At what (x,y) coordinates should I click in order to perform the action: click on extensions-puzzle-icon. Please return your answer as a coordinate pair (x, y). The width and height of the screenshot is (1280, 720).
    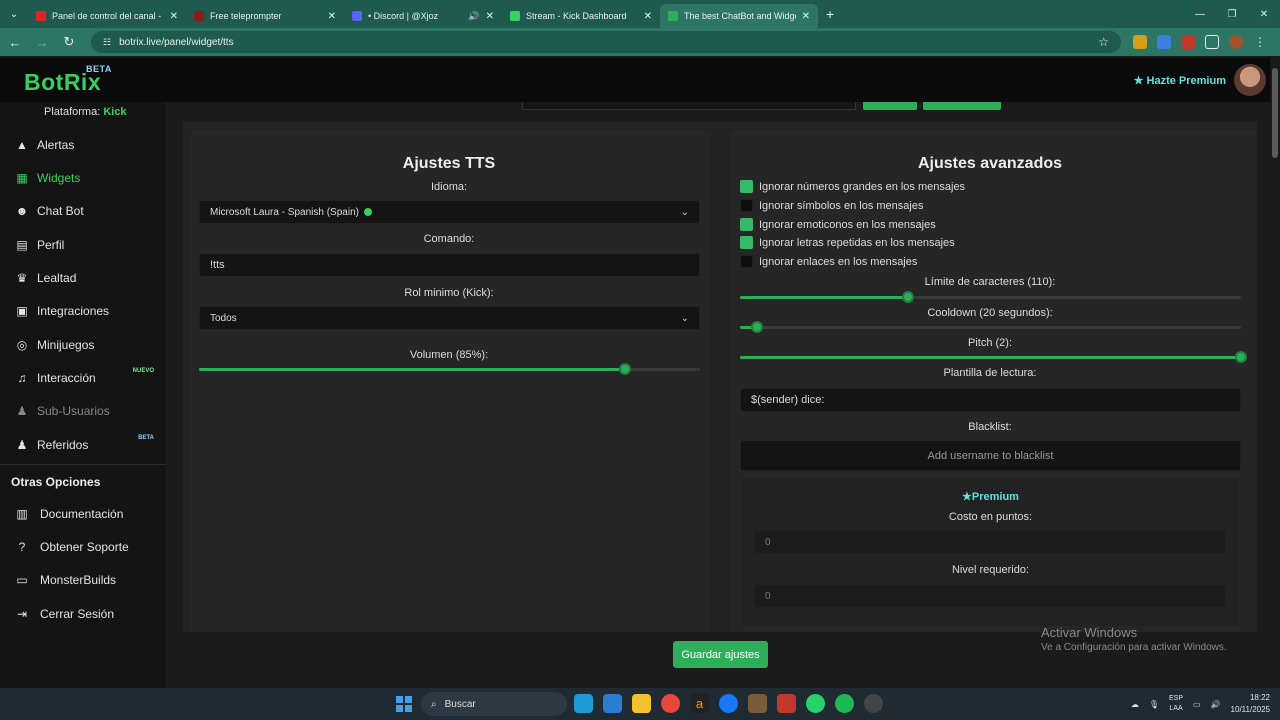
    Looking at the image, I should click on (1212, 42).